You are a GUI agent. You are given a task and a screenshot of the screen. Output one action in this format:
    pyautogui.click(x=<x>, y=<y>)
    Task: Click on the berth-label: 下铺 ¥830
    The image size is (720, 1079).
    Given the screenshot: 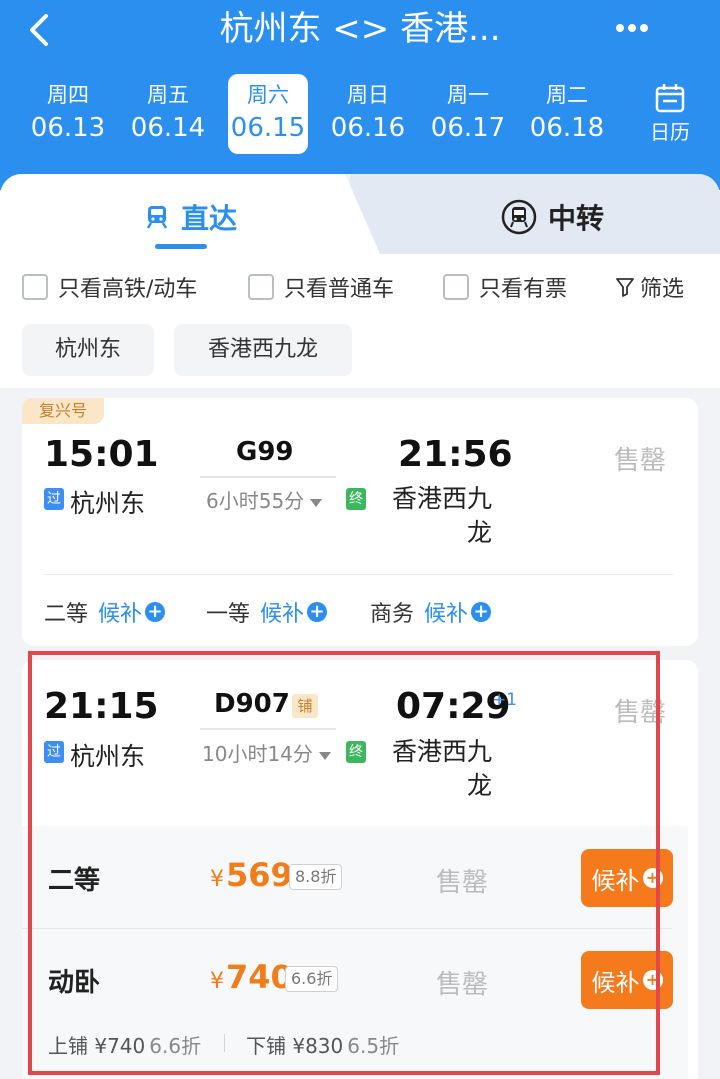 What is the action you would take?
    pyautogui.click(x=295, y=1046)
    